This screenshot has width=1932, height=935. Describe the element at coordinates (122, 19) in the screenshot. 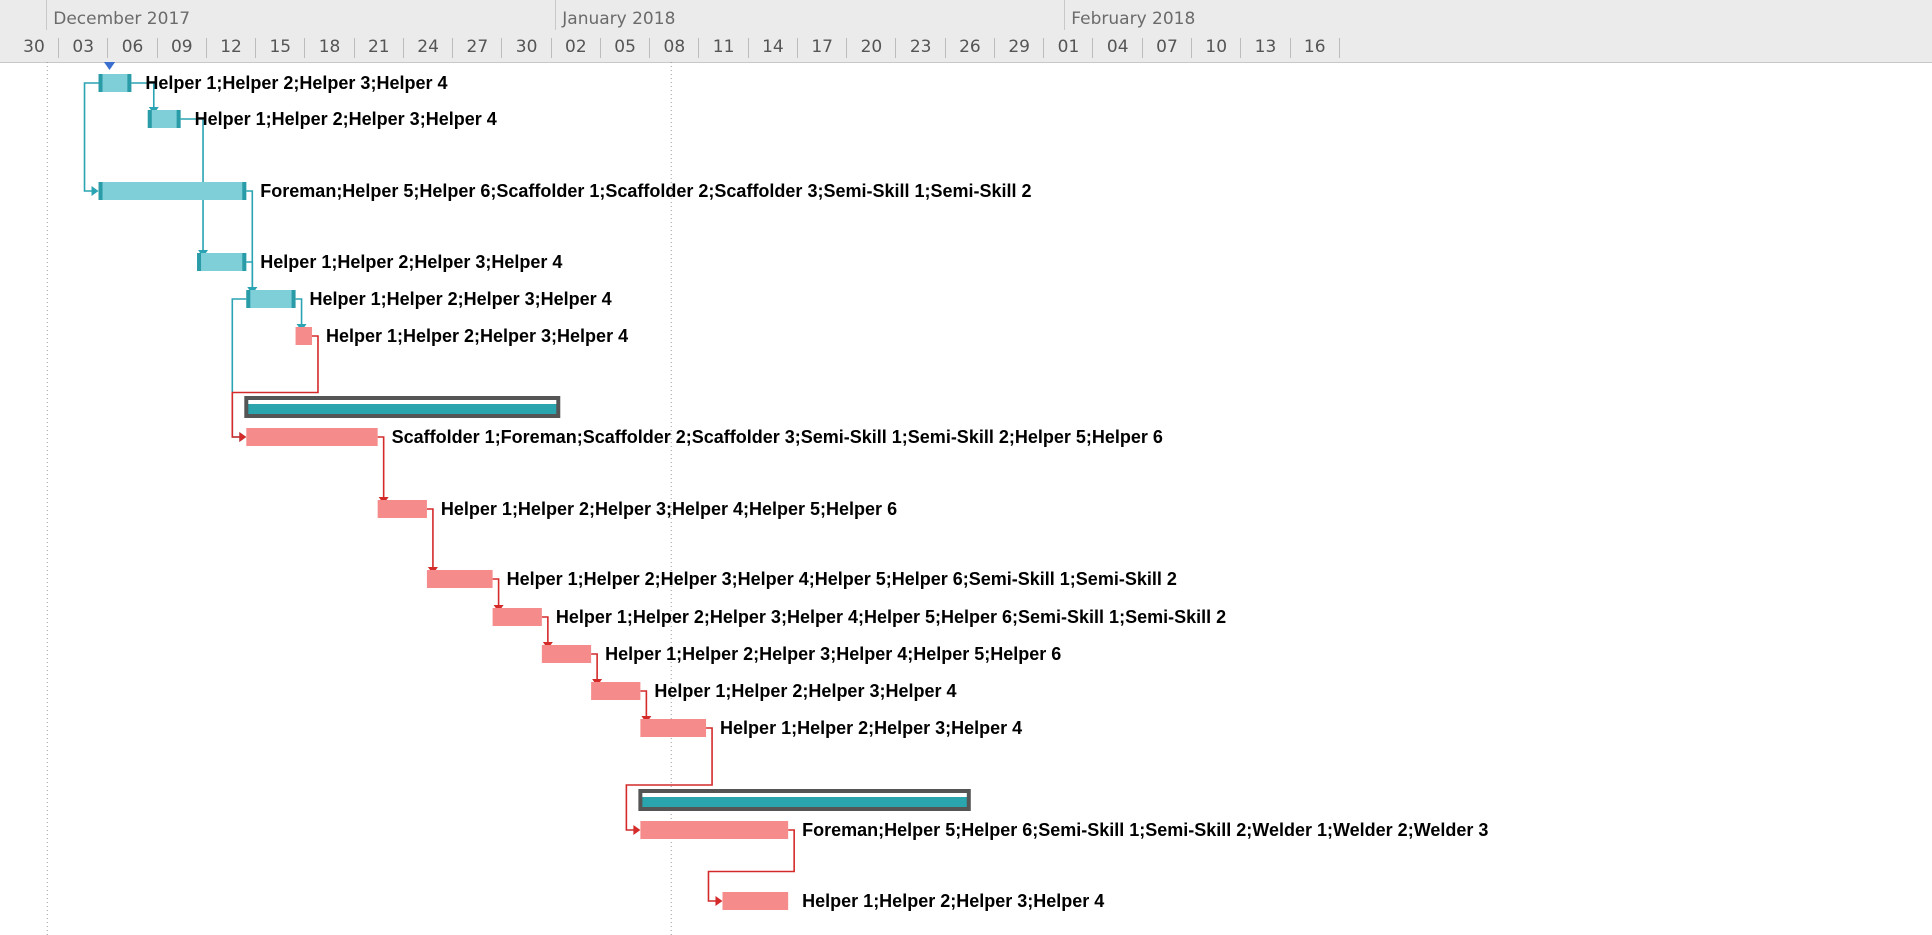

I see `month-label: December 2017` at that location.